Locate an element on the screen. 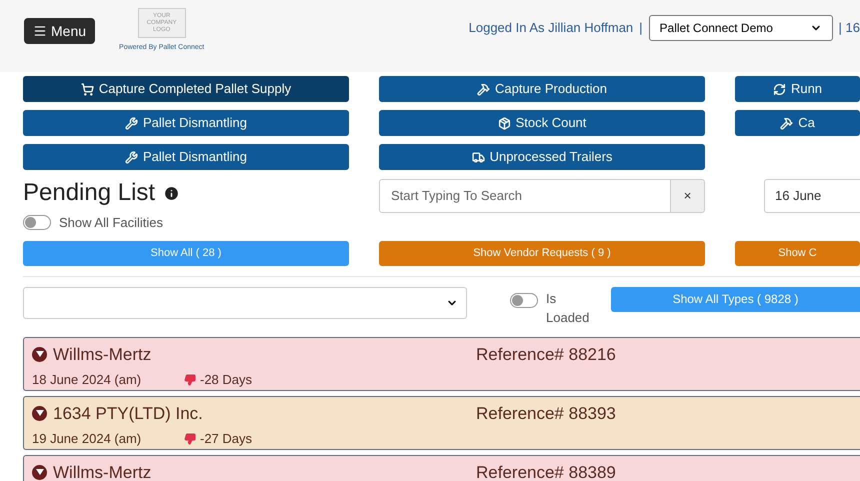 Image resolution: width=860 pixels, height=481 pixels. pending-row: 1634 PTY(LTD) Inc. Reference# 88393 19 June 2024 (am) -27 Days is located at coordinates (441, 423).